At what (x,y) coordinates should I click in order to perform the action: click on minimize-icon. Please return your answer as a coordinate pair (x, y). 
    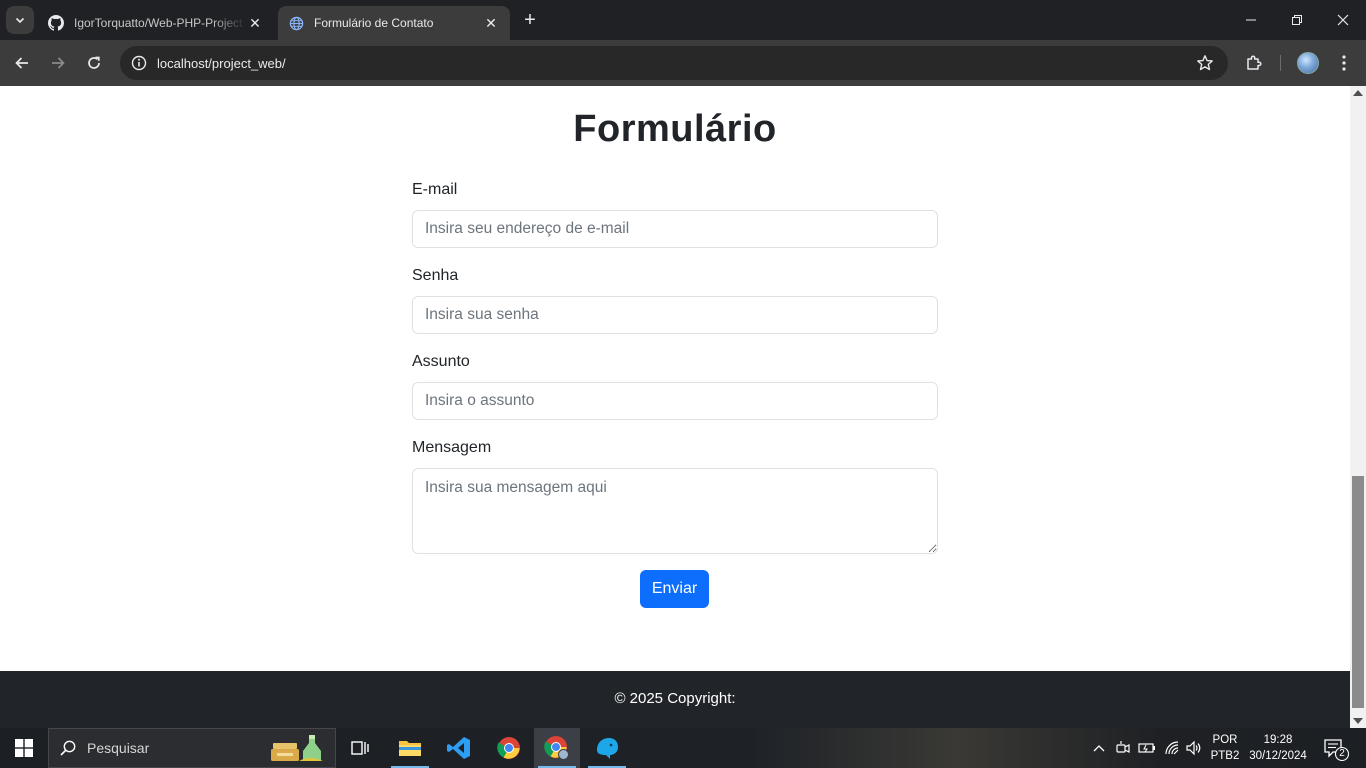
    Looking at the image, I should click on (1251, 20).